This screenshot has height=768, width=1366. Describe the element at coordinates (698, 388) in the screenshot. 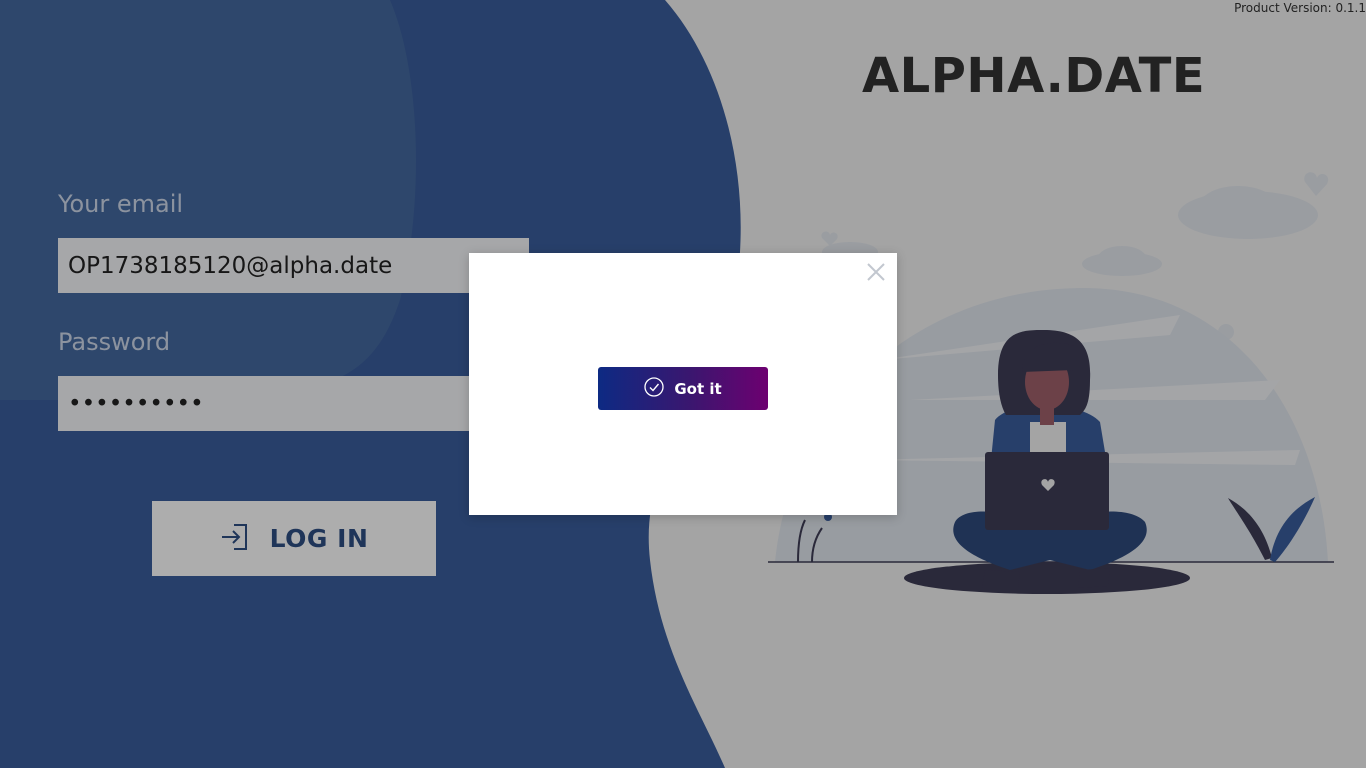

I see `got-it-label: Got it` at that location.